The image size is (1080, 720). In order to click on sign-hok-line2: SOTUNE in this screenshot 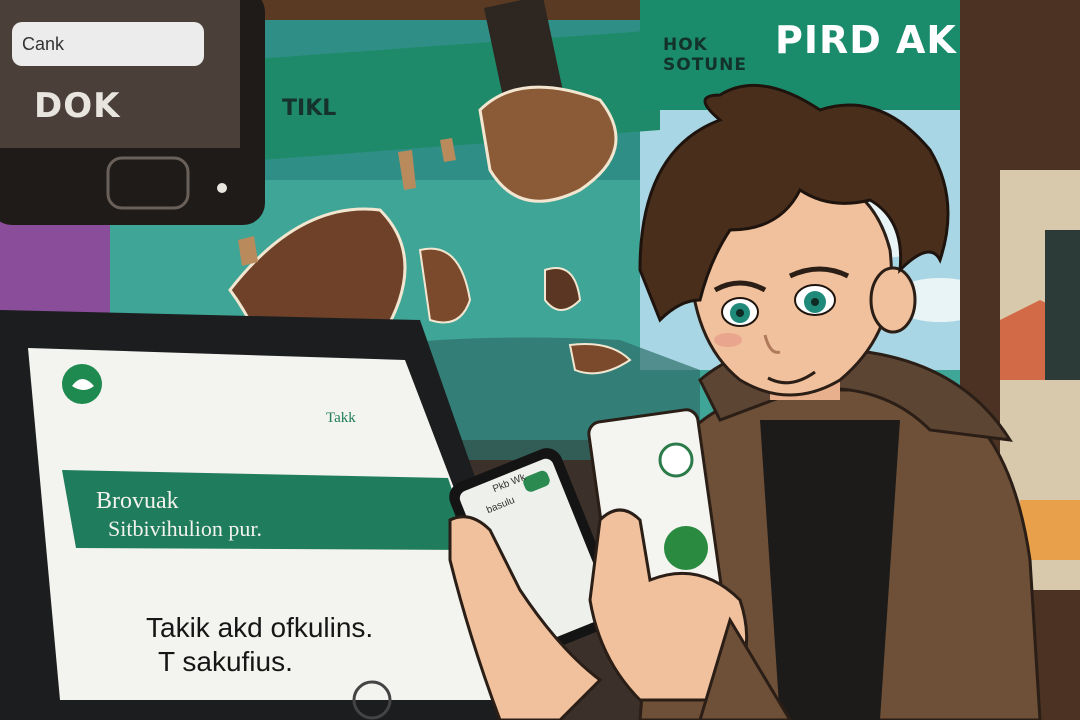, I will do `click(705, 65)`.